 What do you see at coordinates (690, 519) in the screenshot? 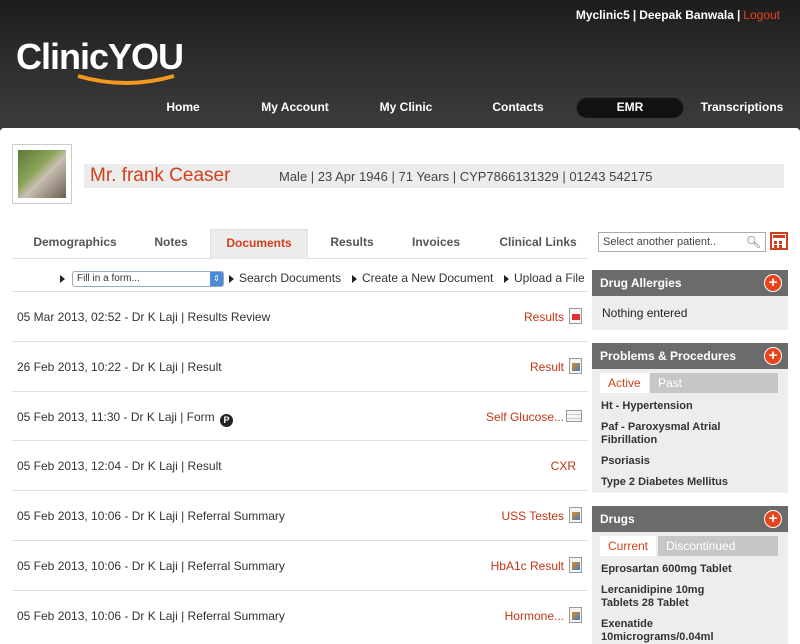
I see `drugs-heading: Drugs +` at bounding box center [690, 519].